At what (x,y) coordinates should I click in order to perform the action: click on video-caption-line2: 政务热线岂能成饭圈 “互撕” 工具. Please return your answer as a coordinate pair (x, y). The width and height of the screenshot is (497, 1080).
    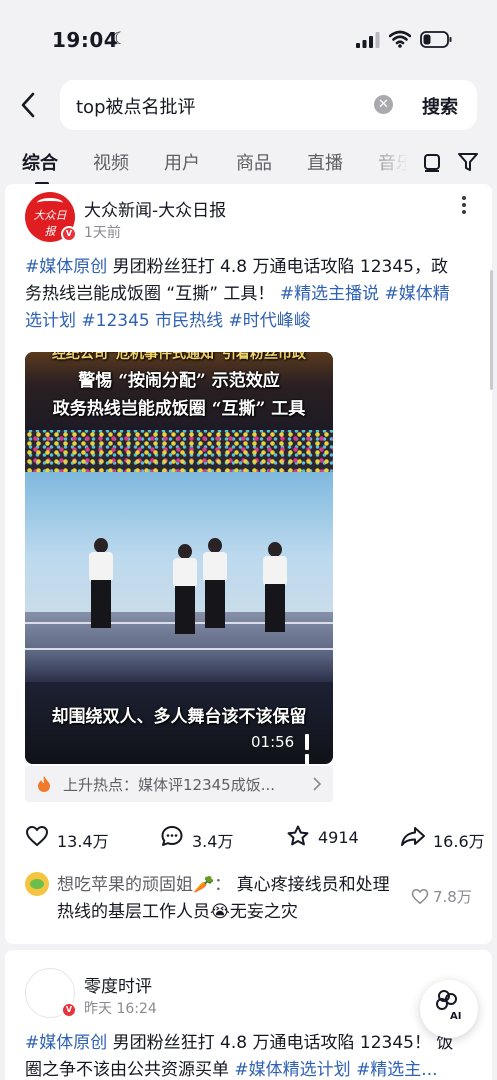
    Looking at the image, I should click on (179, 409).